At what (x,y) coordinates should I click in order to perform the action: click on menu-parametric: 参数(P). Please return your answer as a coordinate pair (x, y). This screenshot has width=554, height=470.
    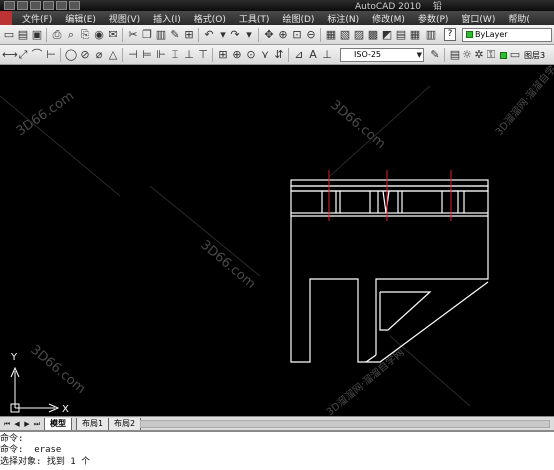
    Looking at the image, I should click on (435, 18).